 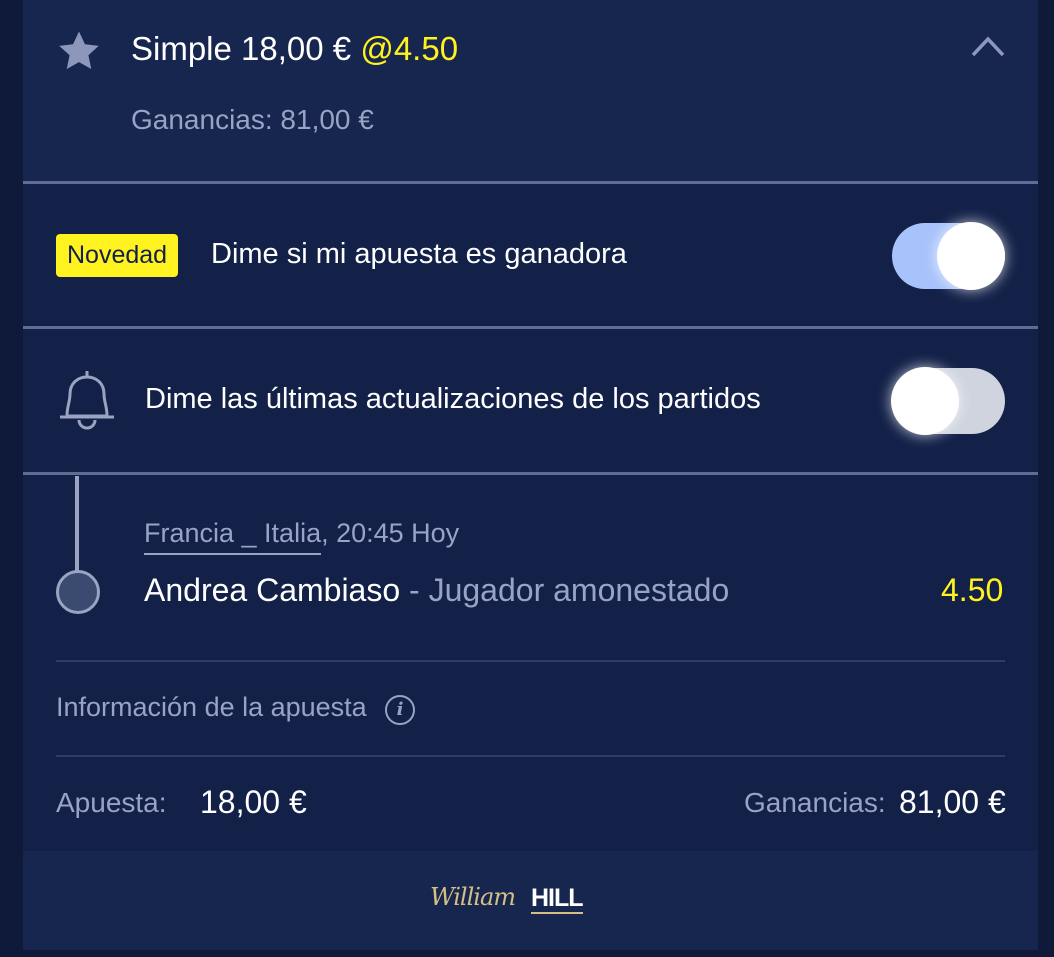 What do you see at coordinates (272, 590) in the screenshot?
I see `selection-player: Andrea Cambiaso` at bounding box center [272, 590].